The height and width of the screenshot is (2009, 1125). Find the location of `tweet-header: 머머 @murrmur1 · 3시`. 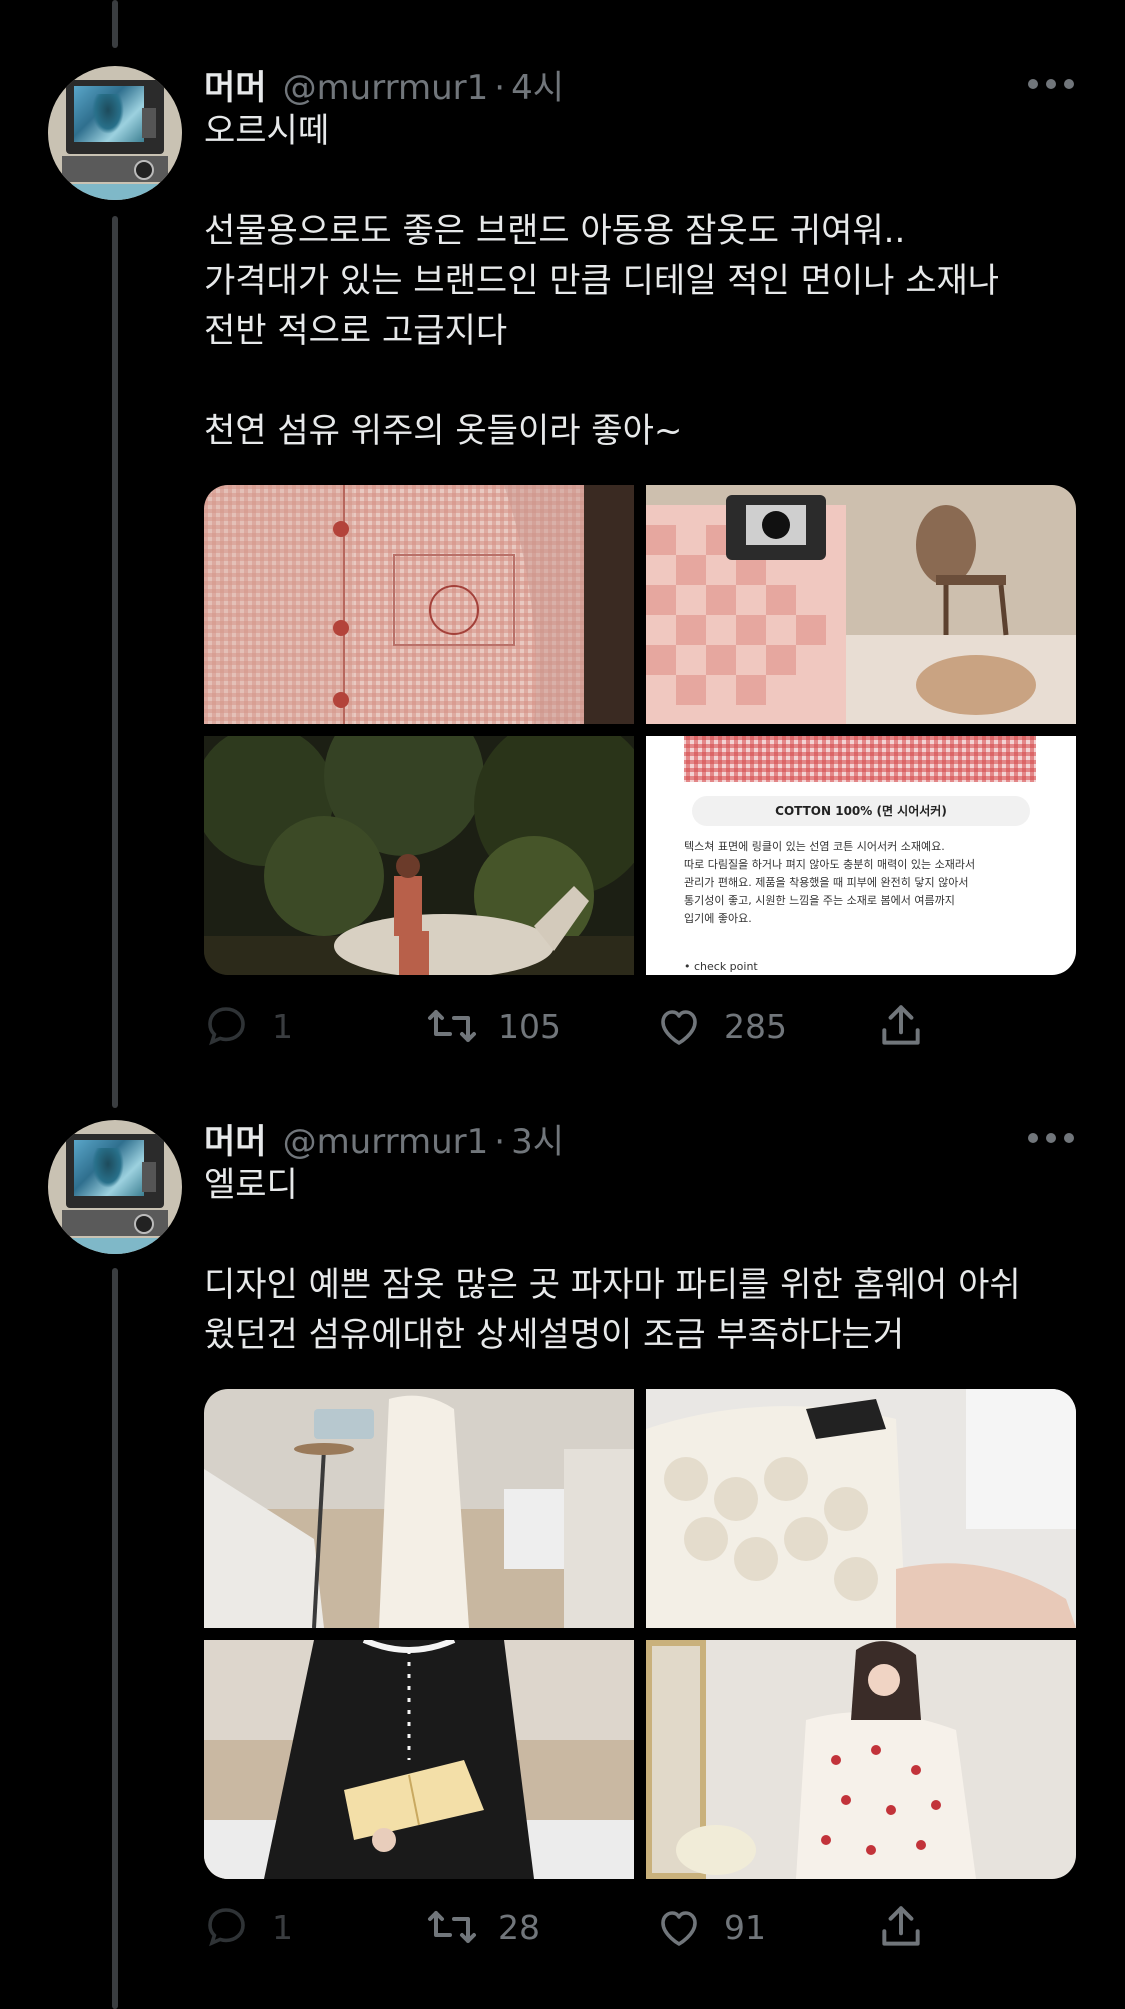

tweet-header: 머머 @murrmur1 · 3시 is located at coordinates (384, 1138).